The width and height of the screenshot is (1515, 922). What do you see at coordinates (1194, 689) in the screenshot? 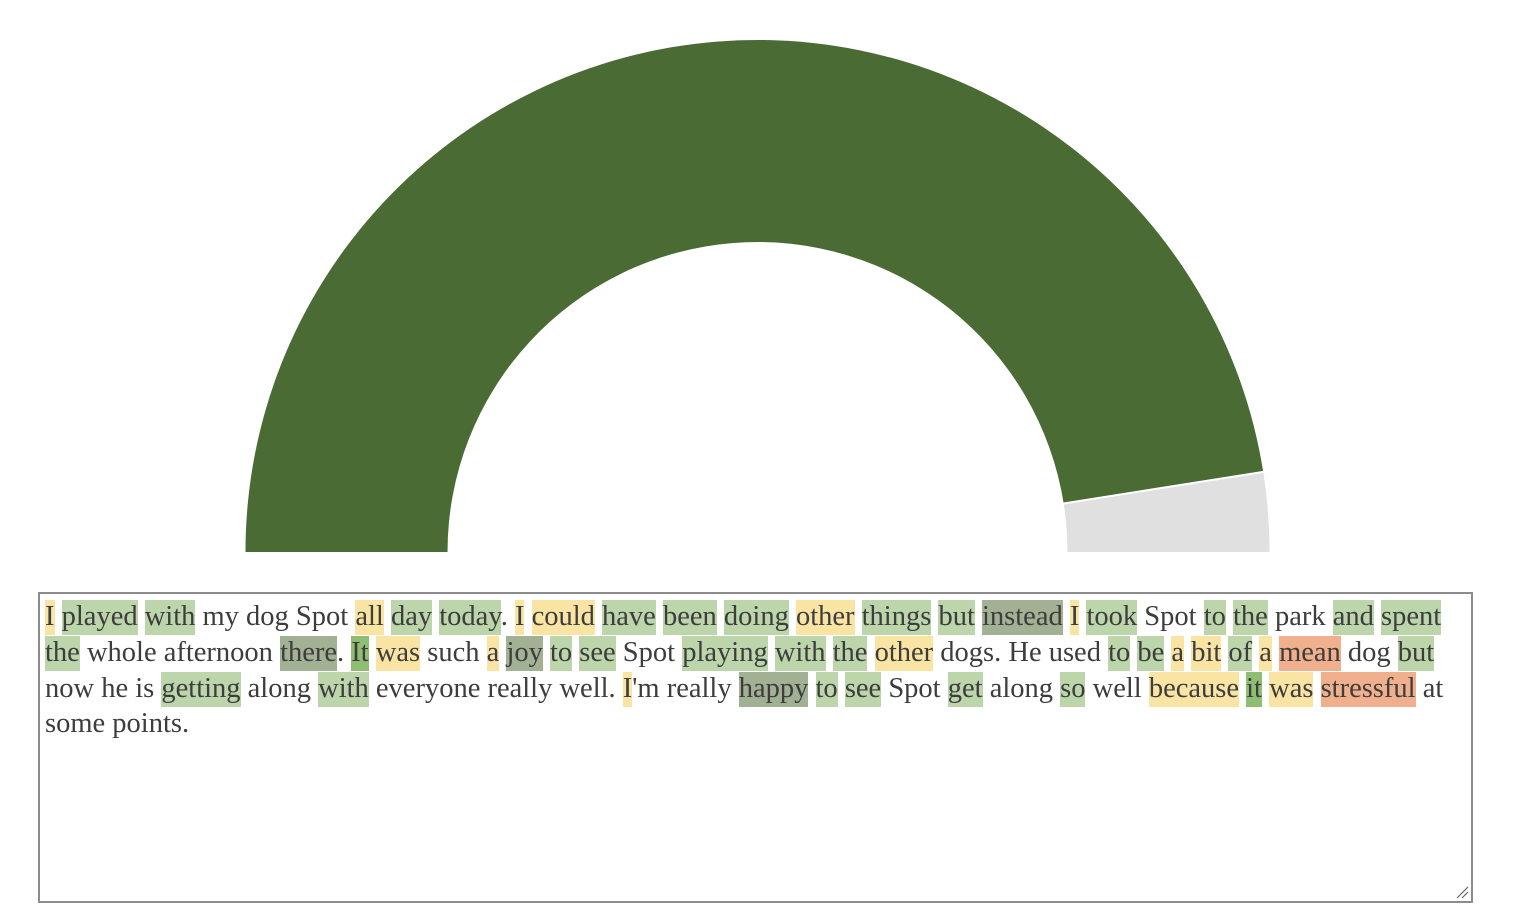
I see `highlighted-word: because` at bounding box center [1194, 689].